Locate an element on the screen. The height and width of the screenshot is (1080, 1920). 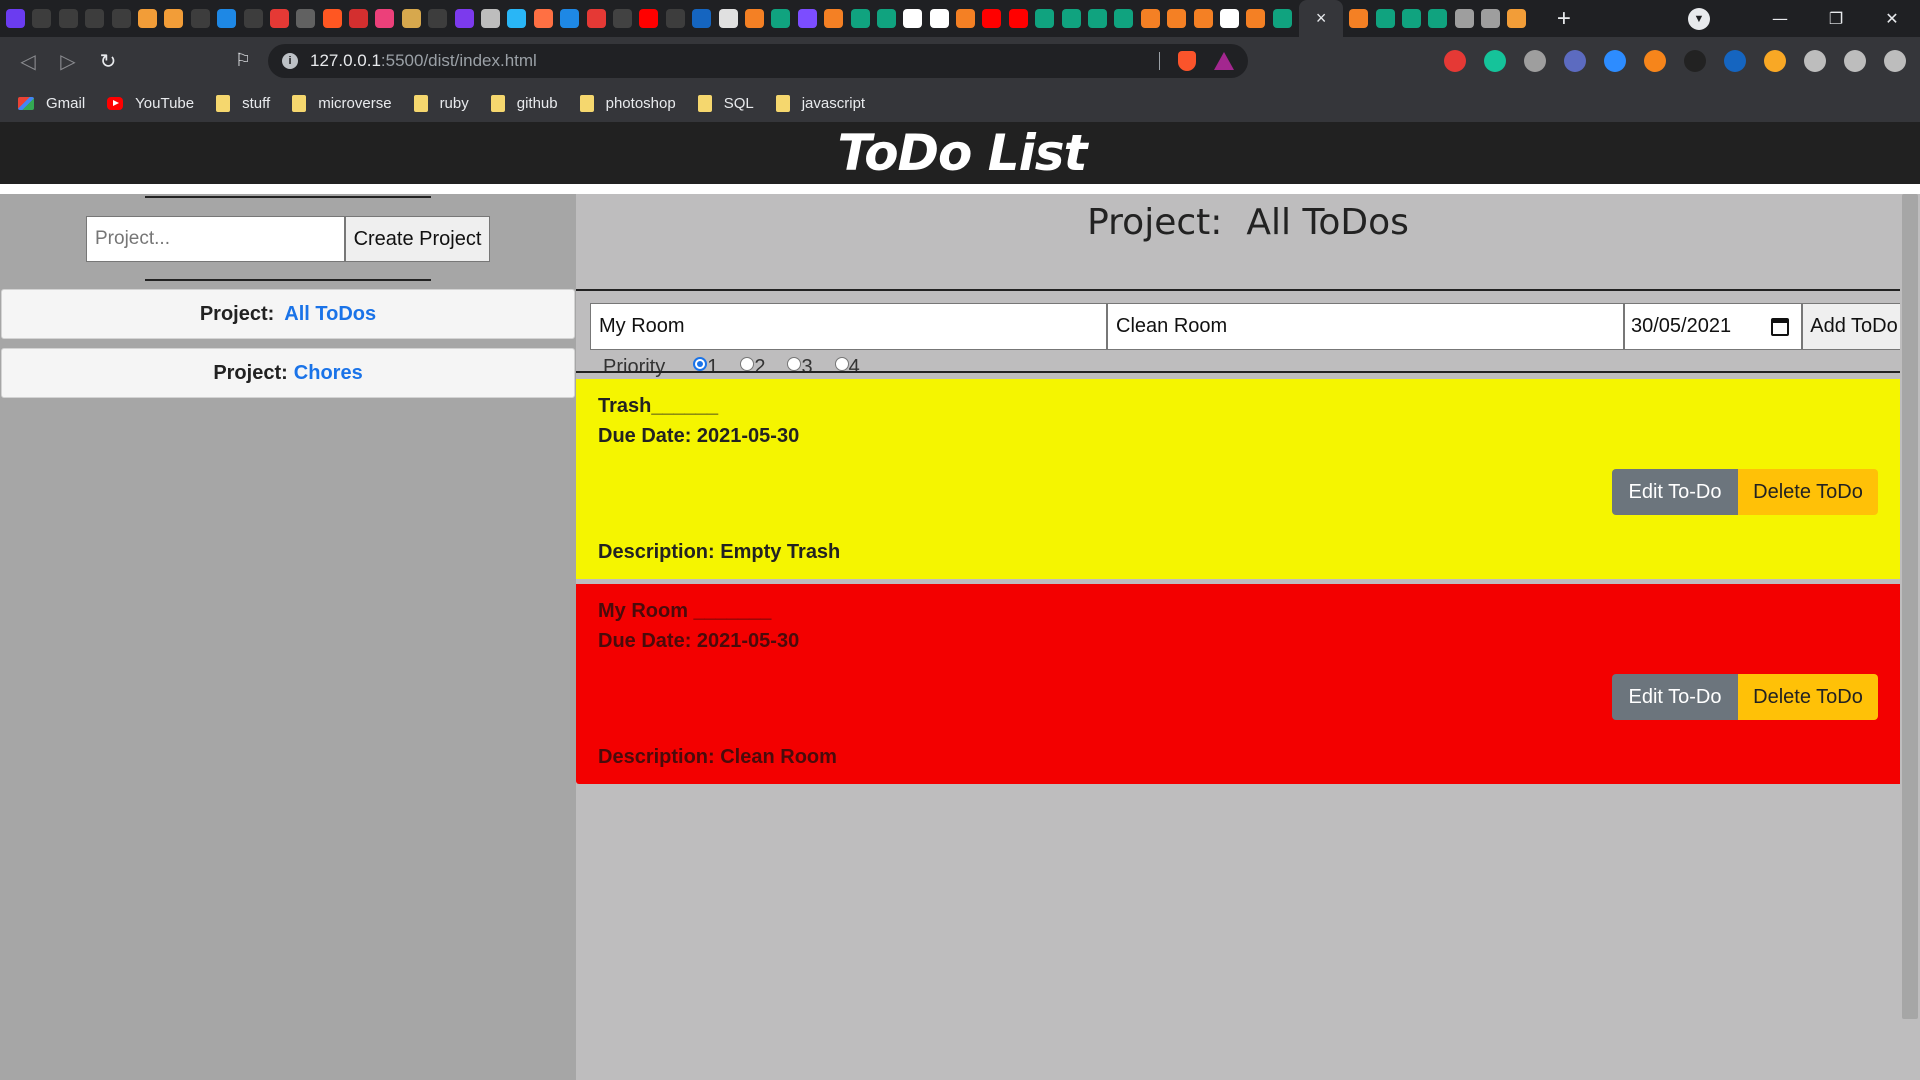
new-tab-icon: + is located at coordinates (1564, 19).